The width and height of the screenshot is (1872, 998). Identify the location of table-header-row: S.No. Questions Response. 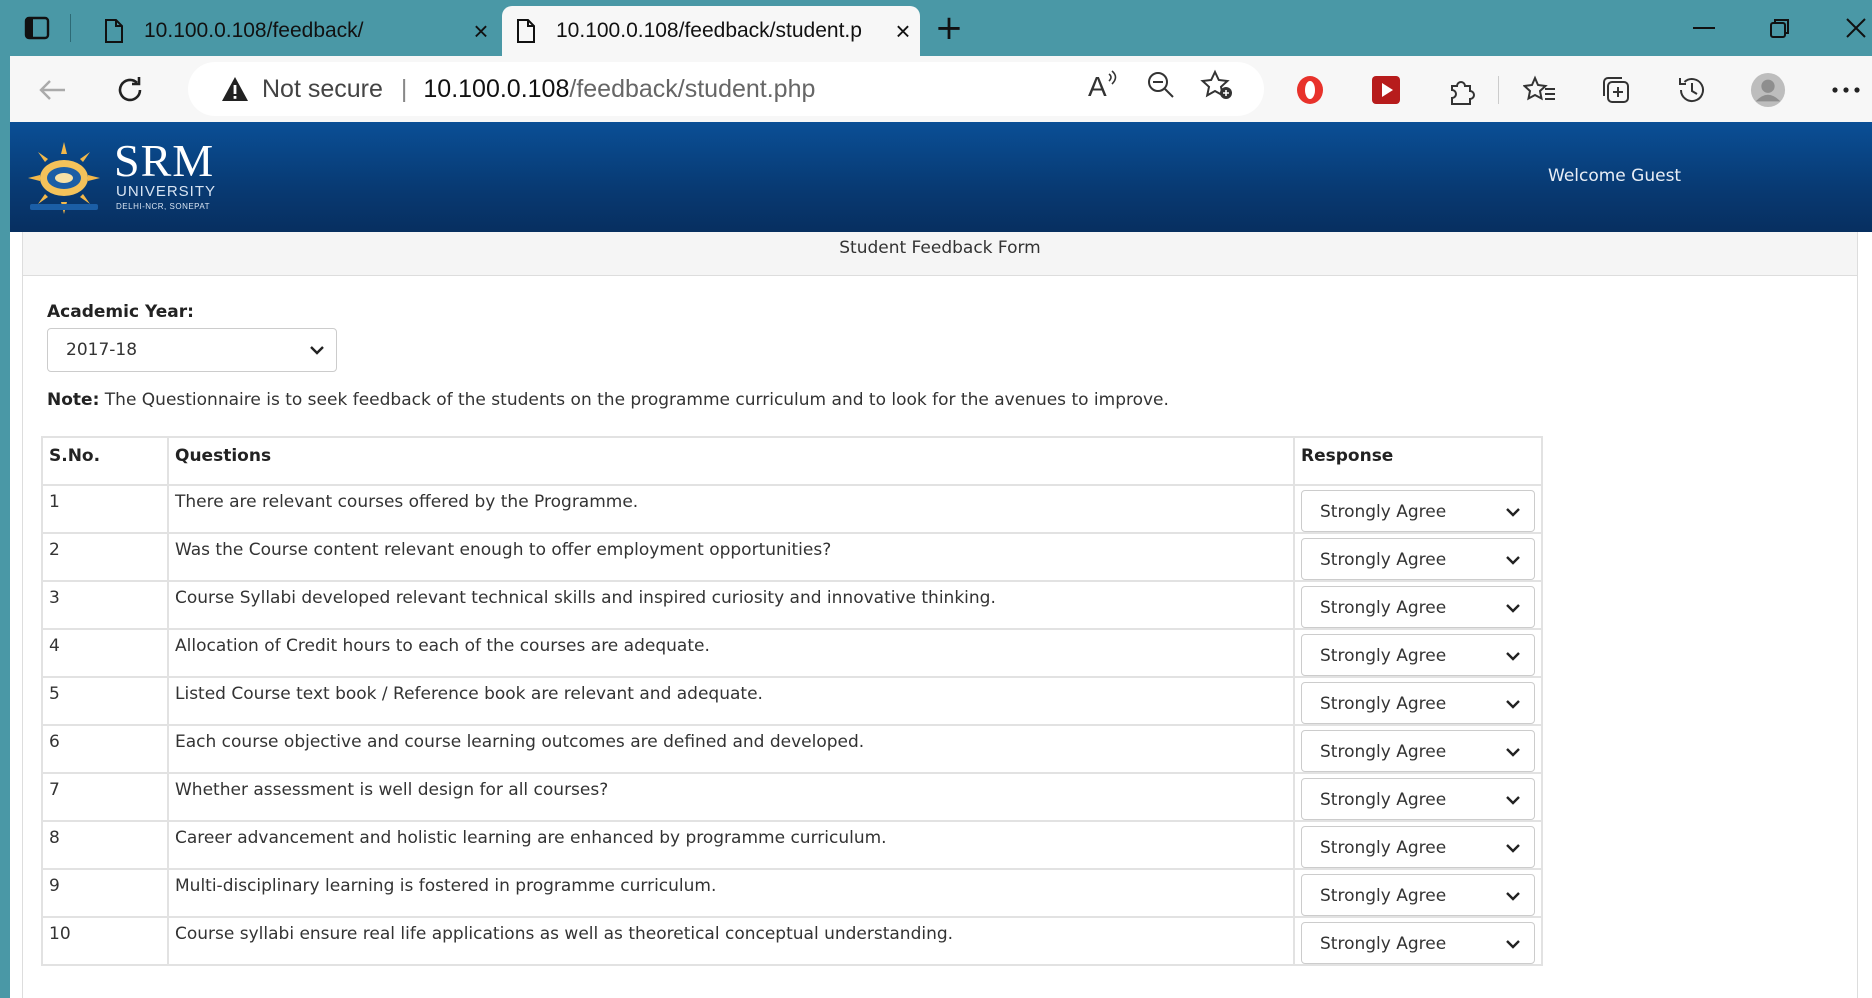
(792, 461).